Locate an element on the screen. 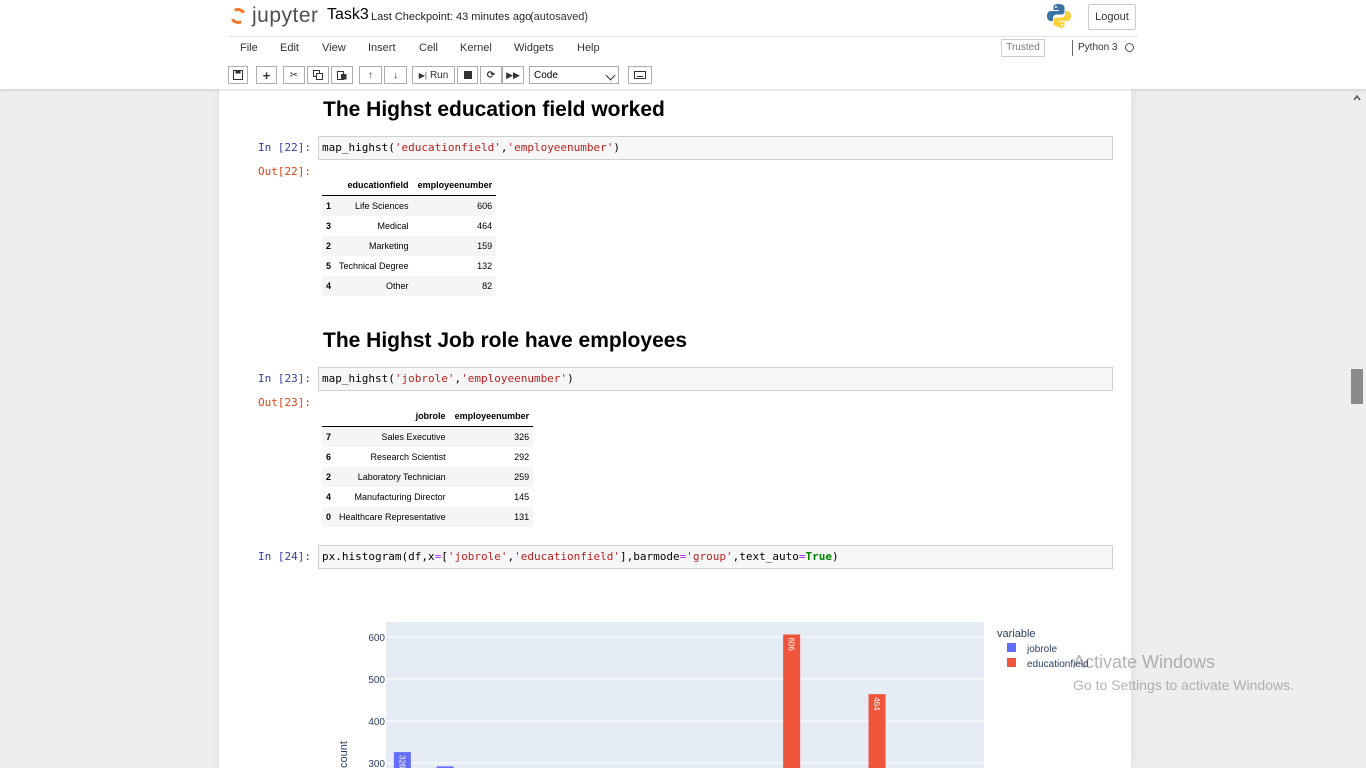 This screenshot has width=1366, height=768. menu-widgets: Widgets is located at coordinates (534, 48).